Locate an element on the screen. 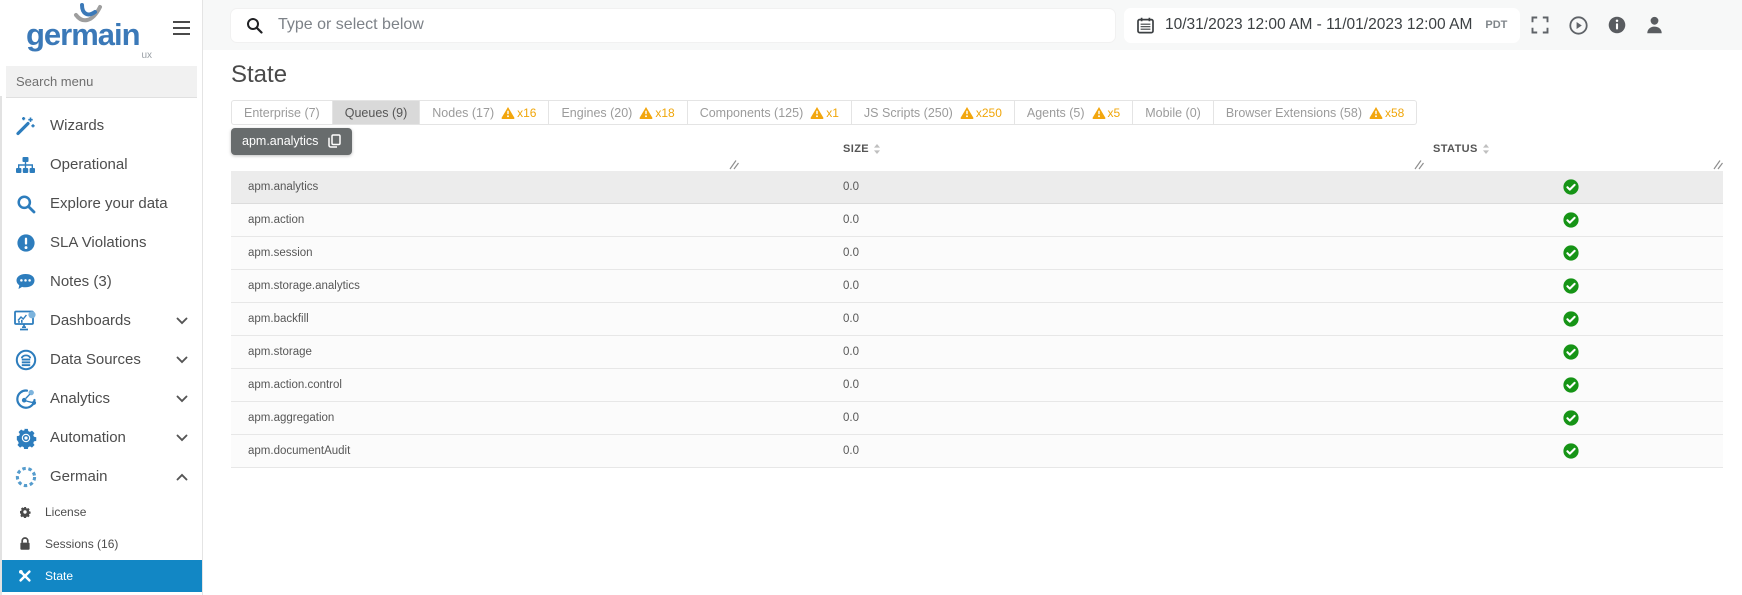 This screenshot has height=595, width=1742. warning-badge: x18 is located at coordinates (657, 113).